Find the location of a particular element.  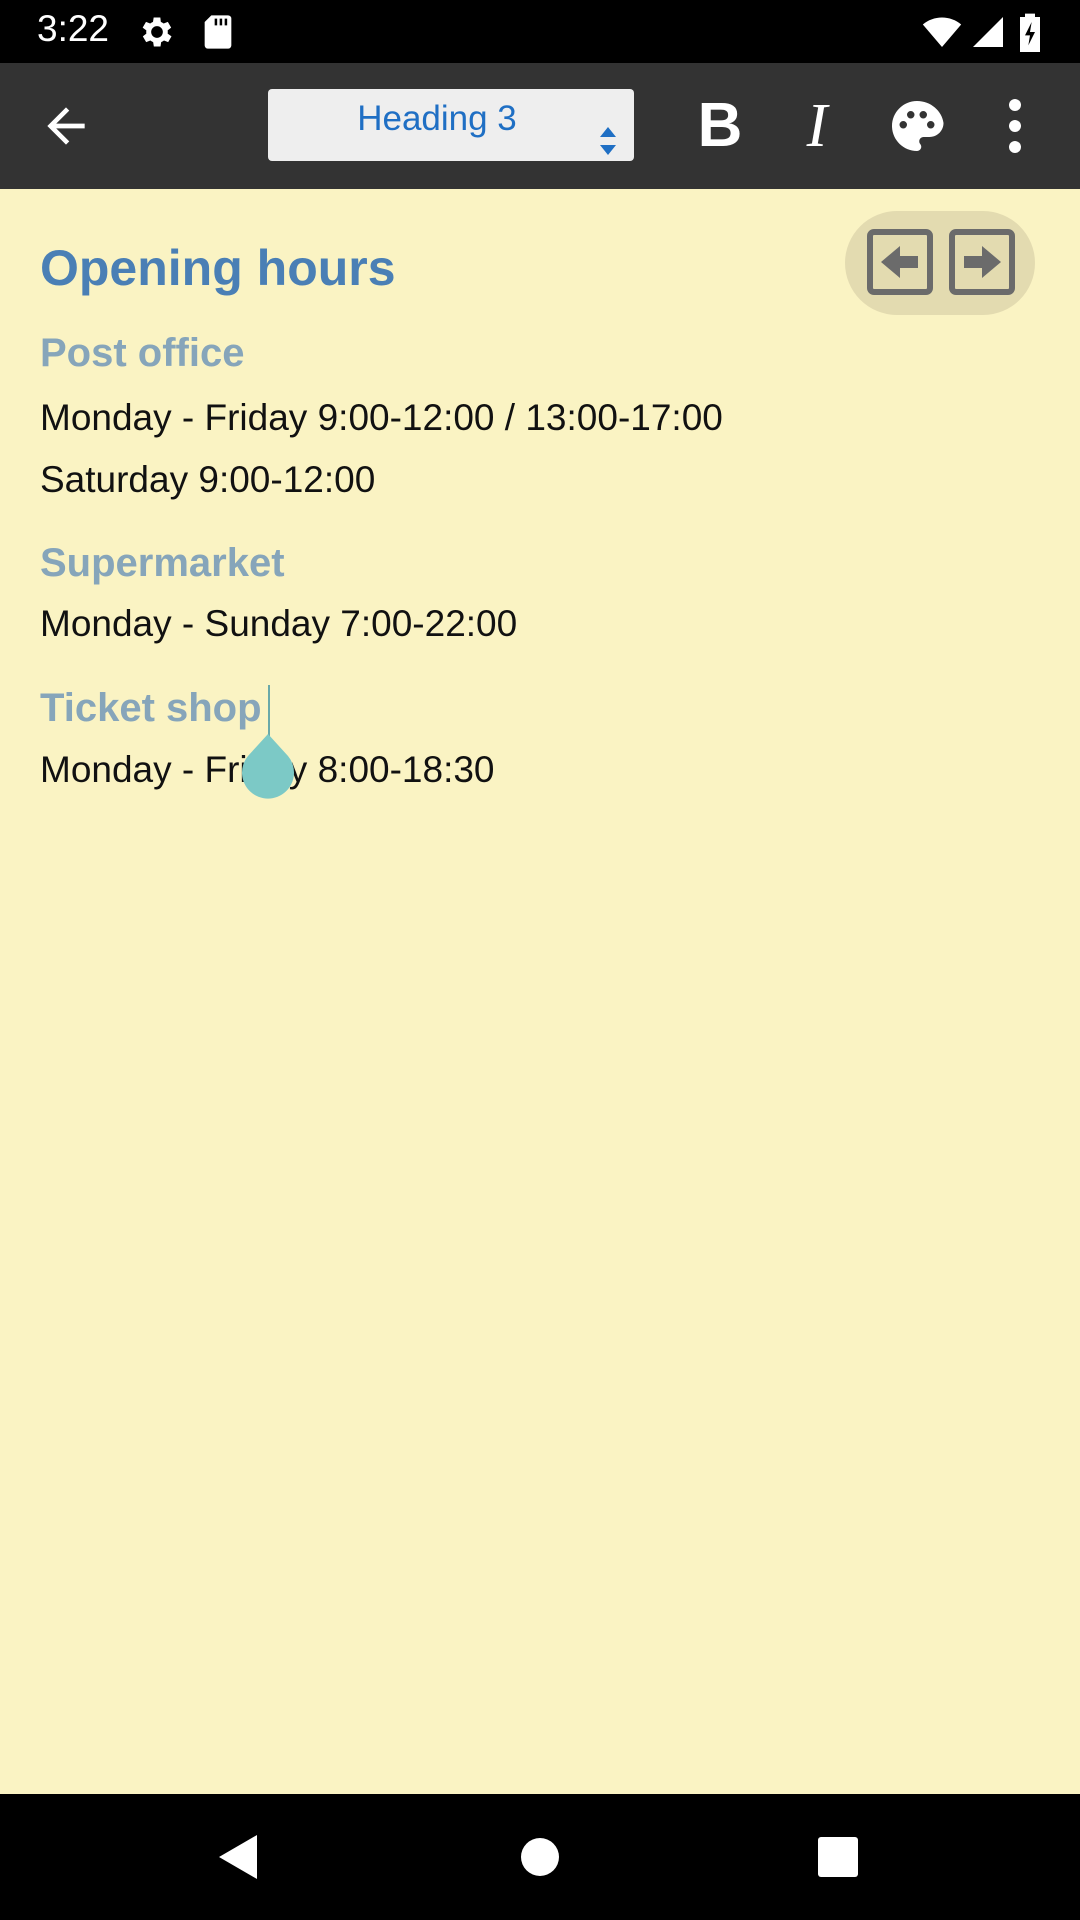

gear-icon is located at coordinates (157, 32).